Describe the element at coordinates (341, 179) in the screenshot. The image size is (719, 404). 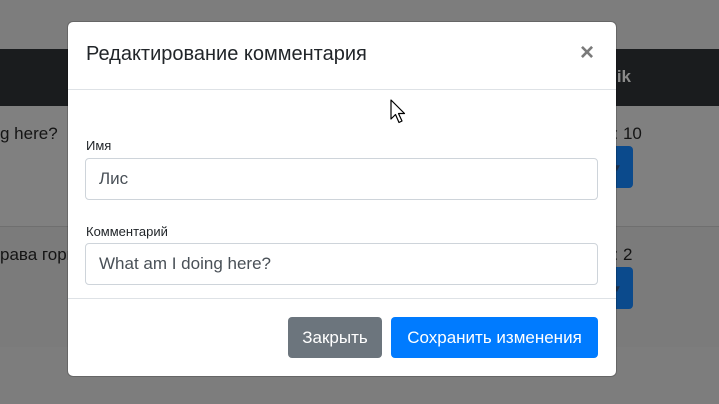
I see `name-input` at that location.